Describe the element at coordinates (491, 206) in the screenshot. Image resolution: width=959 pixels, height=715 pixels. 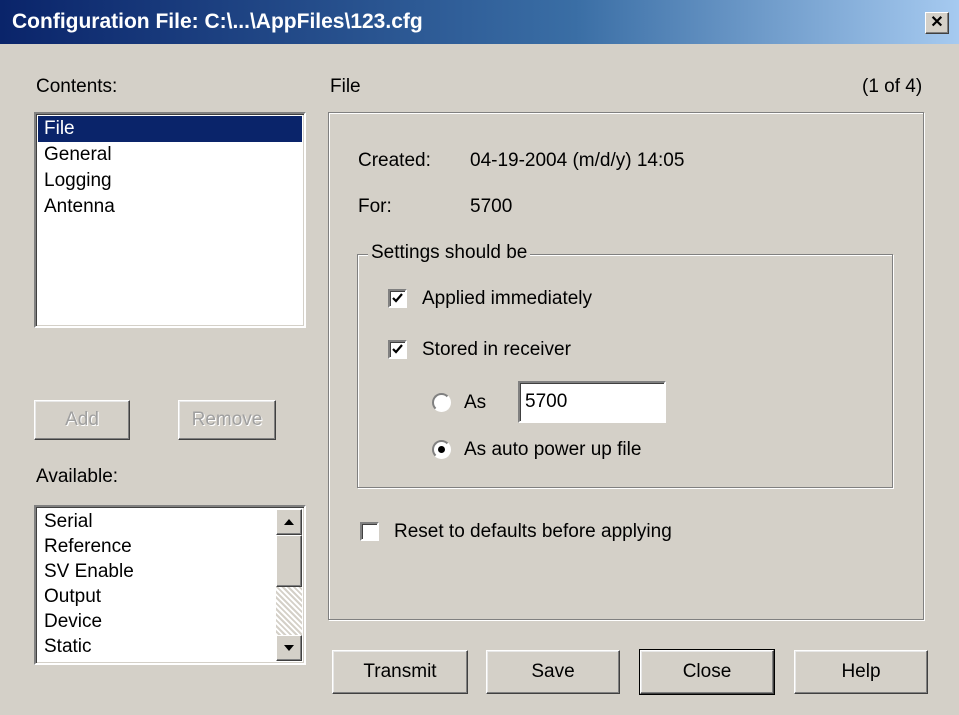
I see `for-value: 5700` at that location.